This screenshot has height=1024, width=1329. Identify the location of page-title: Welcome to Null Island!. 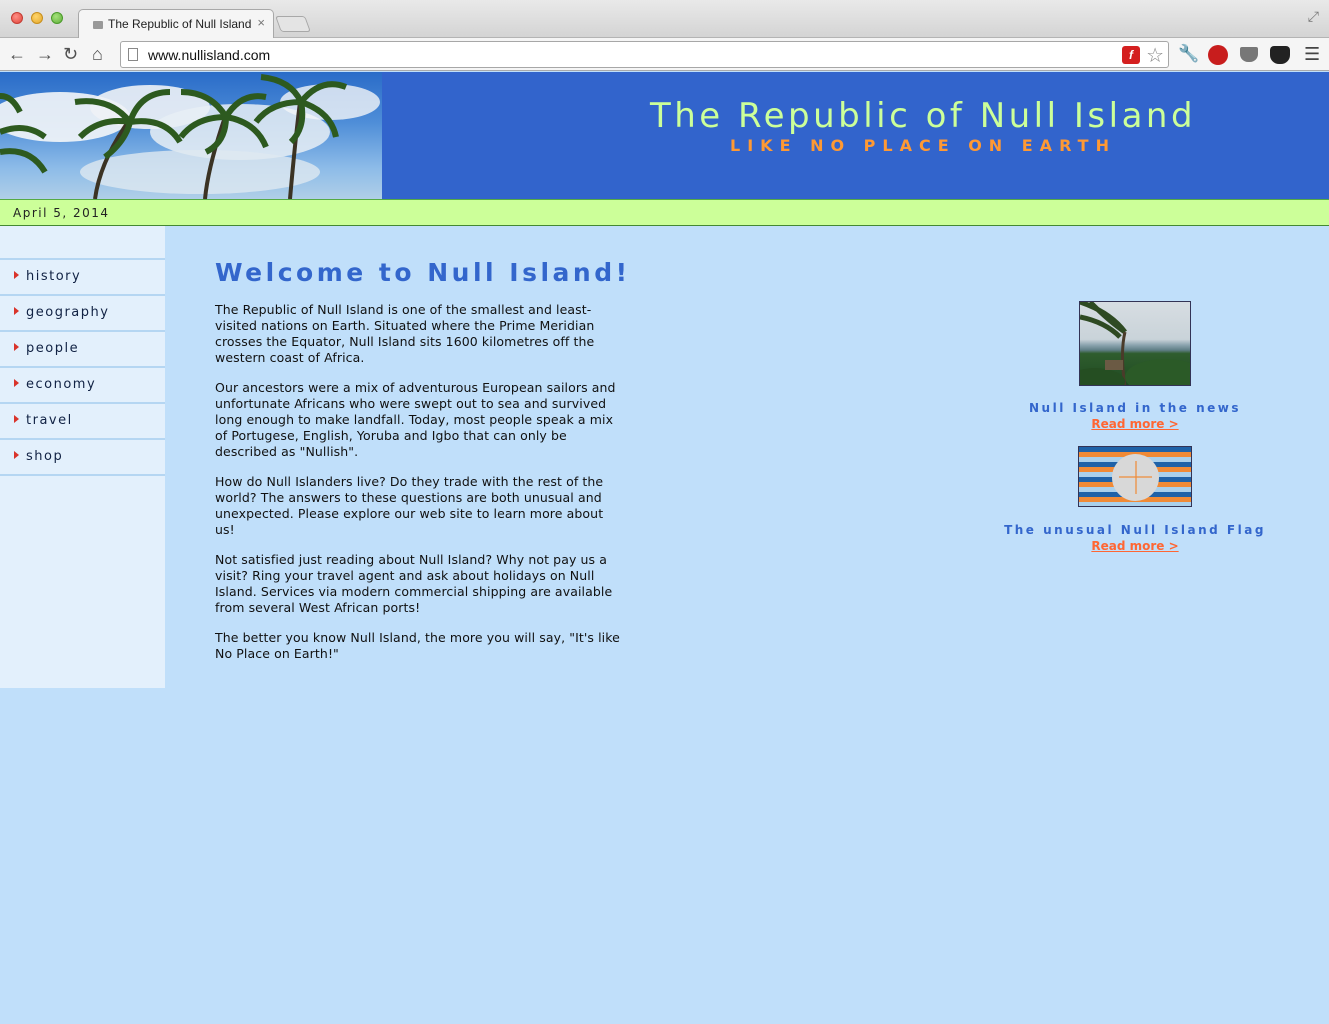
(423, 272).